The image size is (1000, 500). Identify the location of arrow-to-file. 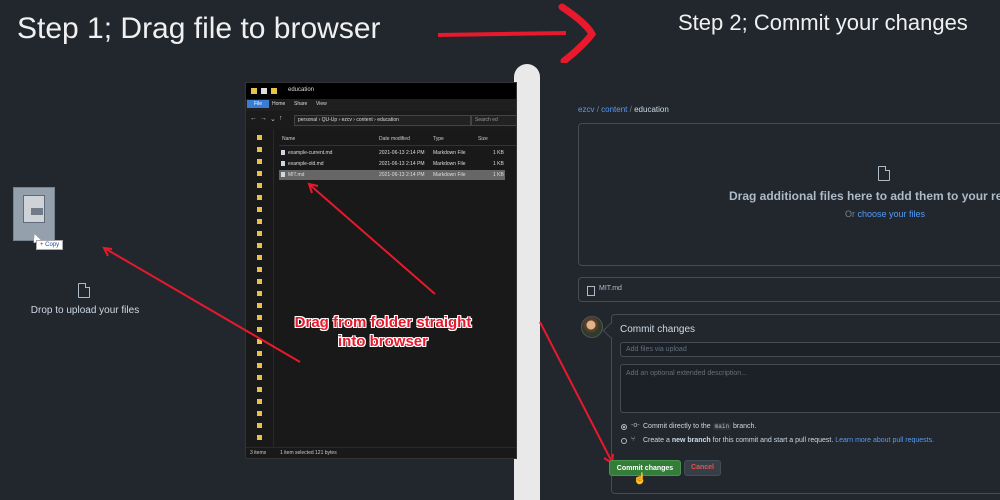
(372, 239).